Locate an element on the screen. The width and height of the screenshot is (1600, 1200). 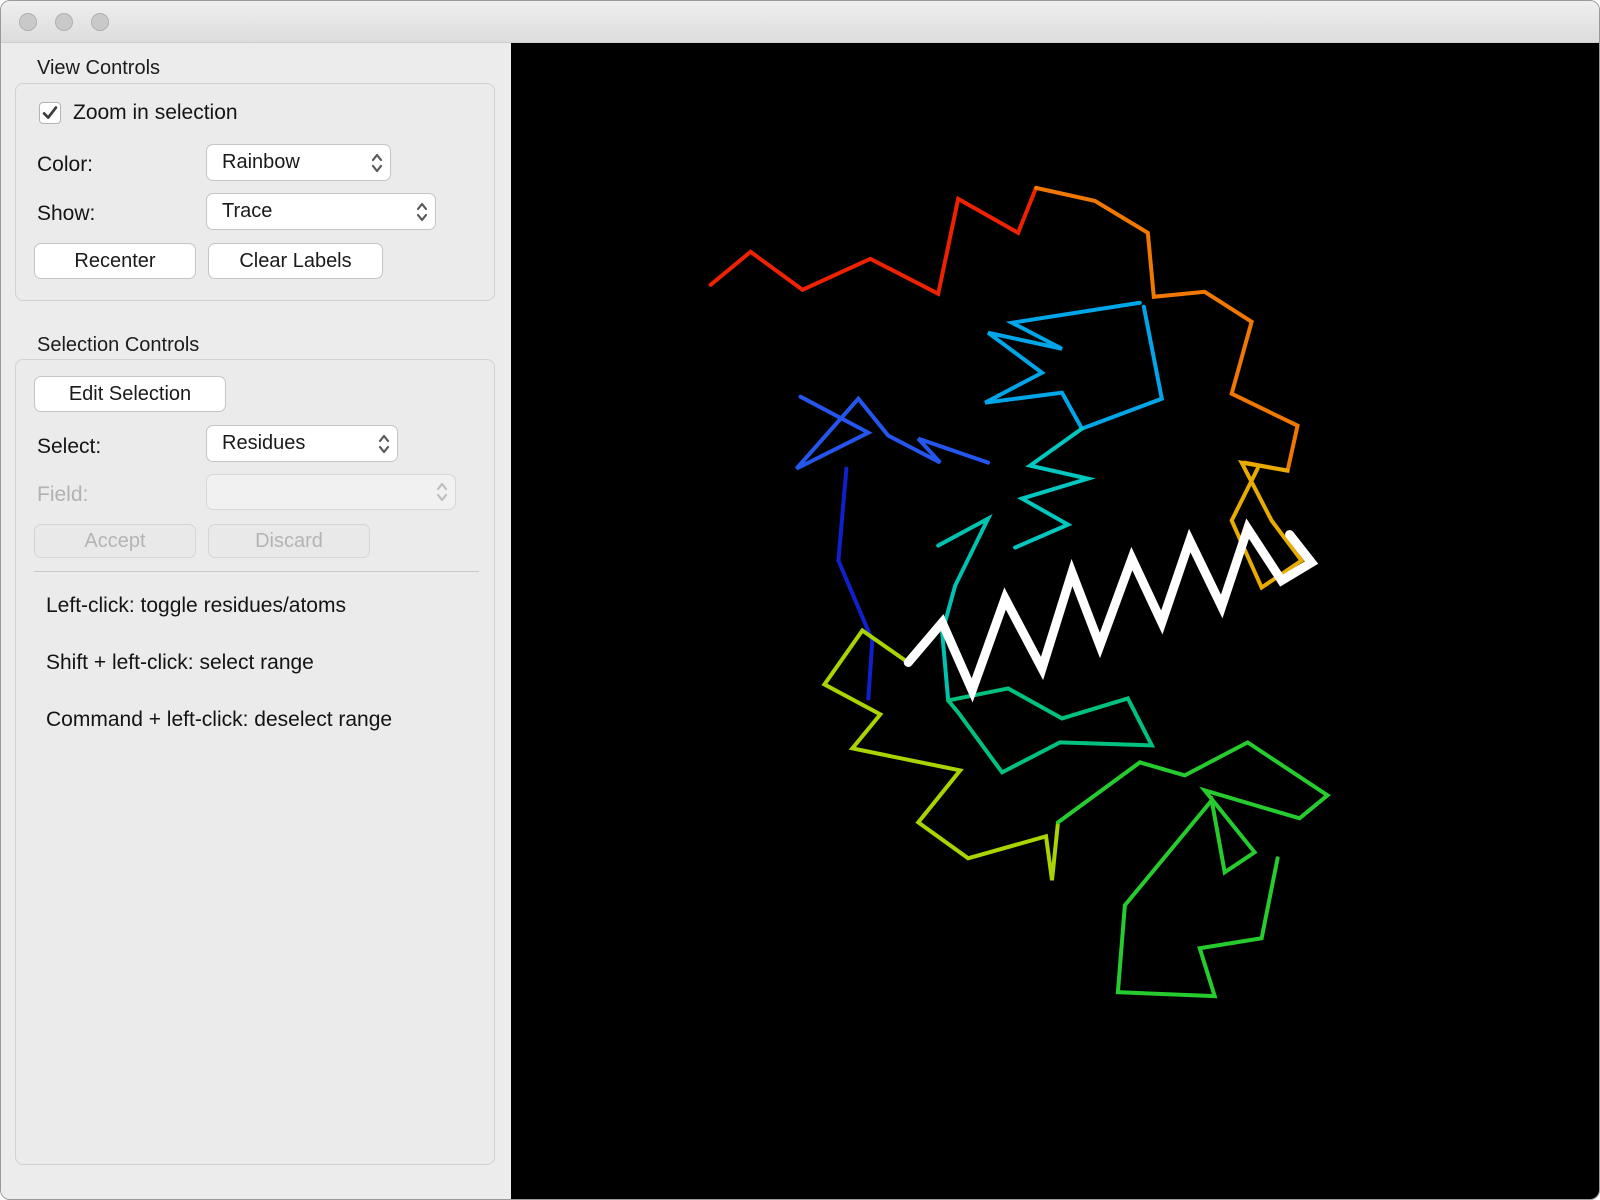
close-button is located at coordinates (28, 22).